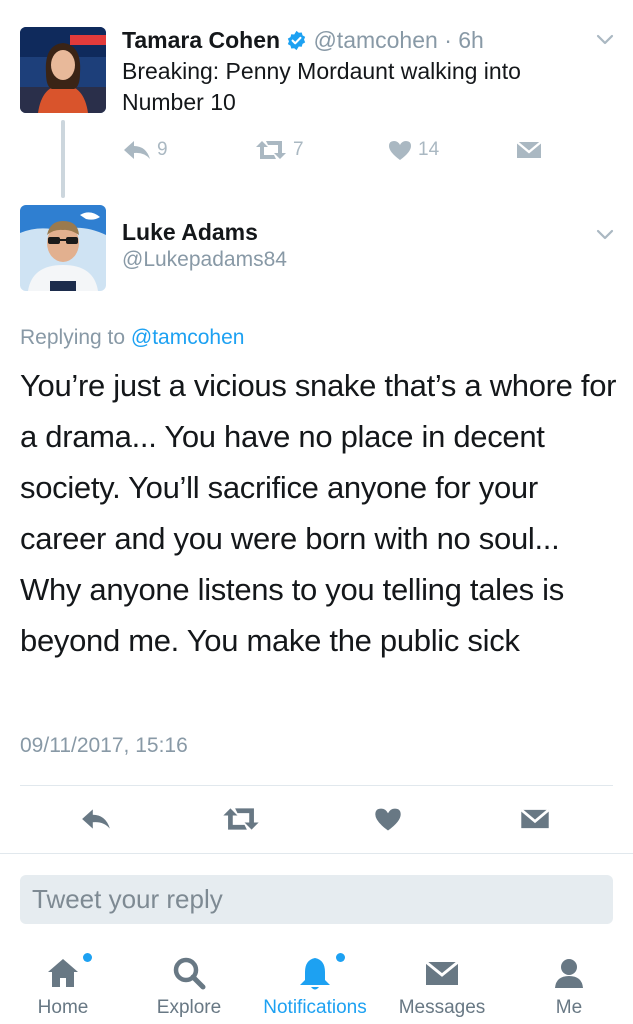  I want to click on search-icon, so click(189, 973).